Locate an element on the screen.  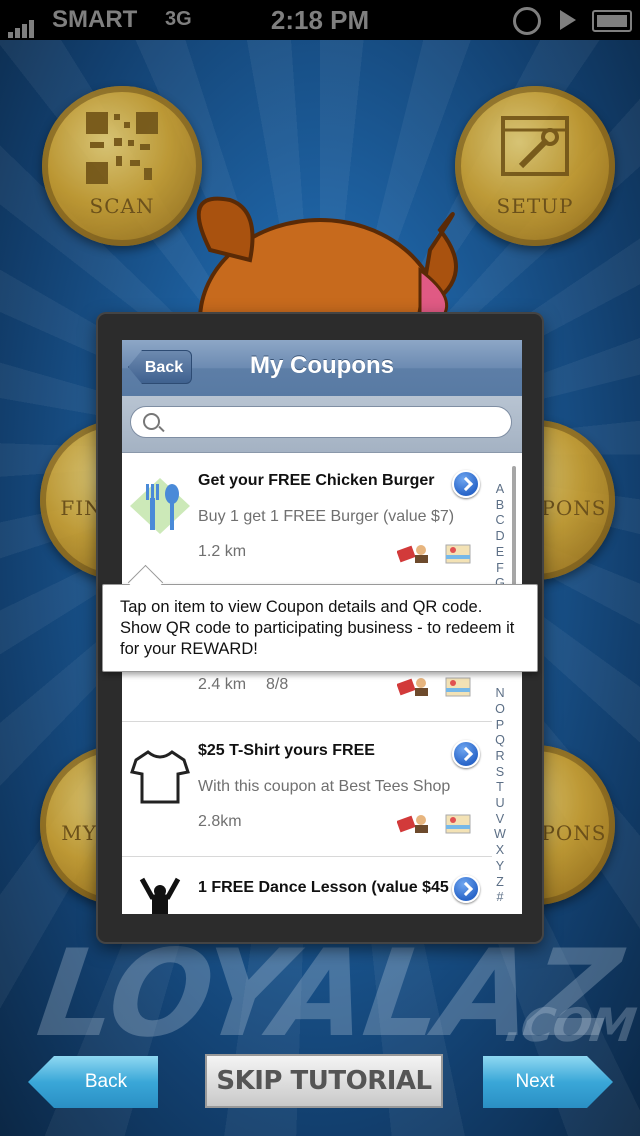
navigation-bar: Back My Coupons is located at coordinates (322, 368).